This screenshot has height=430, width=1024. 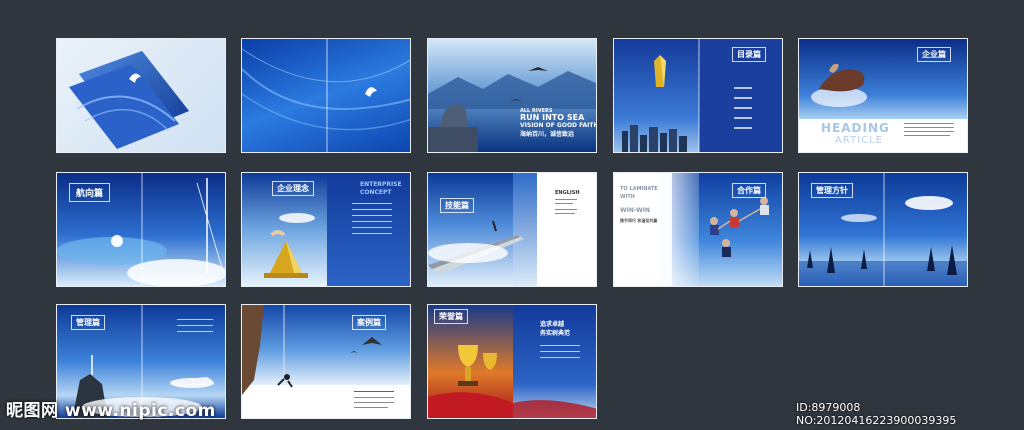 I want to click on side-en-2: WITH, so click(x=627, y=197).